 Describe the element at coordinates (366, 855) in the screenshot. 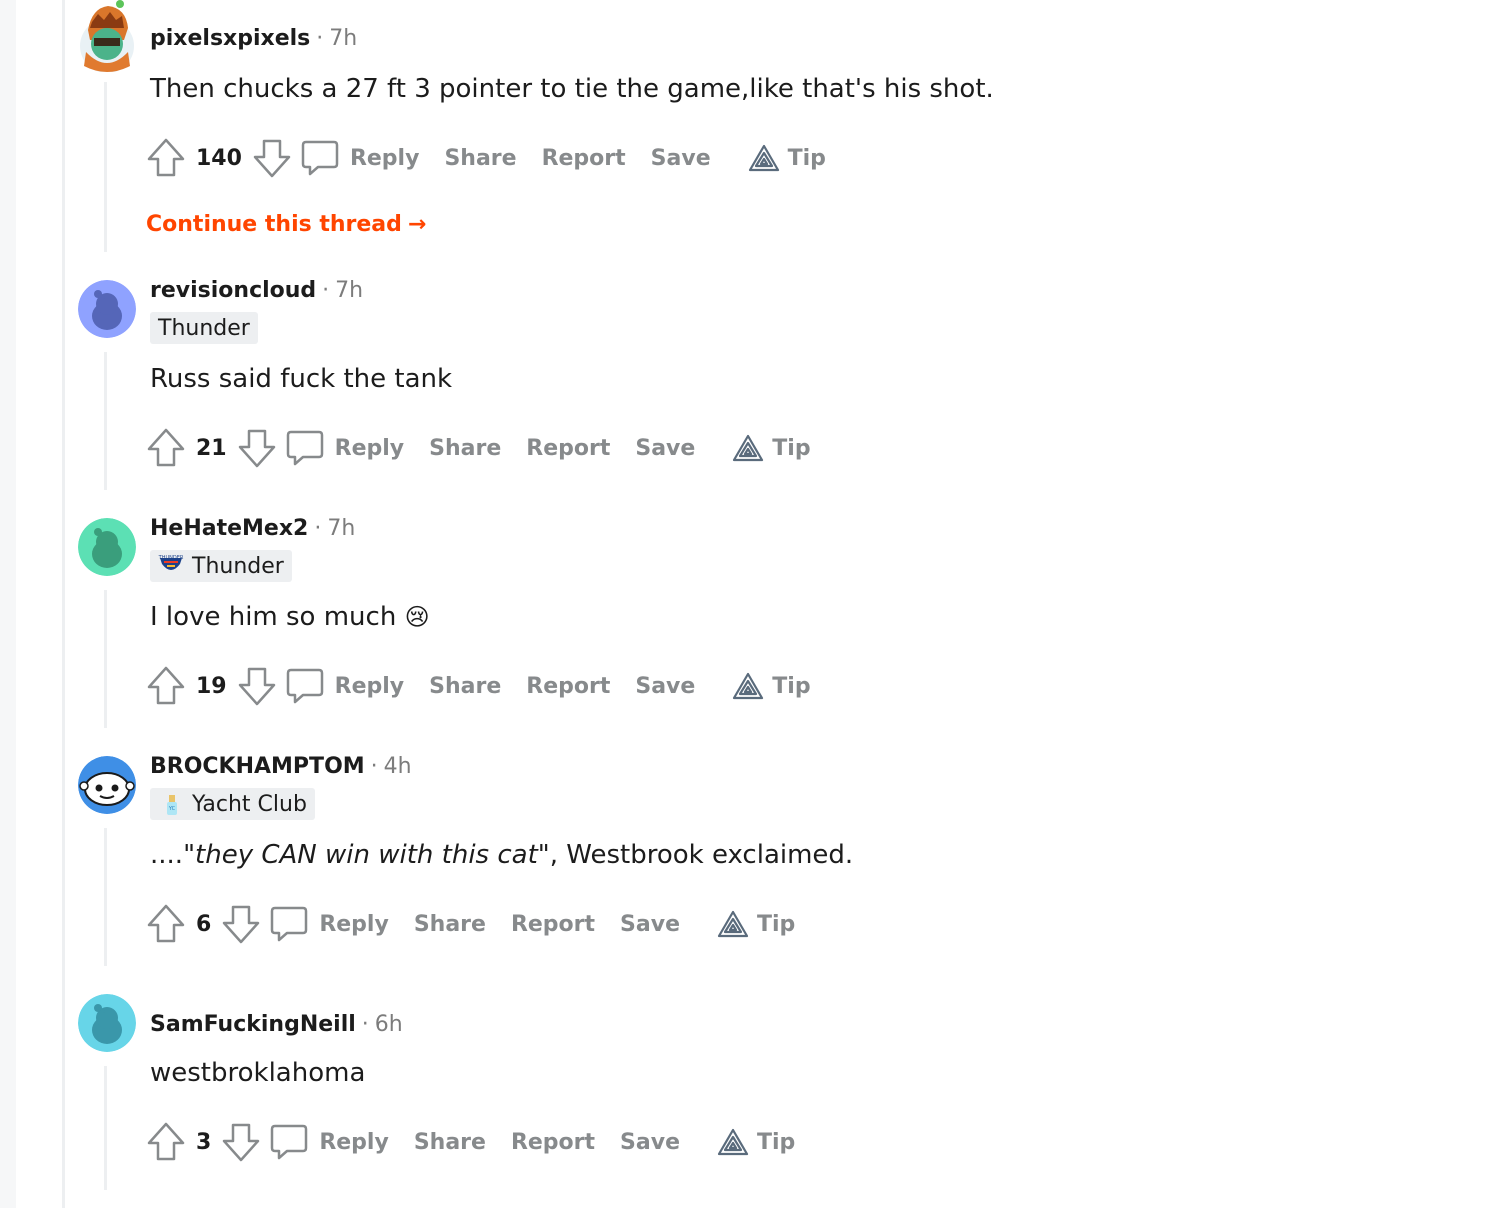

I see `comment-text-italic: "they CAN win with this cat"` at that location.